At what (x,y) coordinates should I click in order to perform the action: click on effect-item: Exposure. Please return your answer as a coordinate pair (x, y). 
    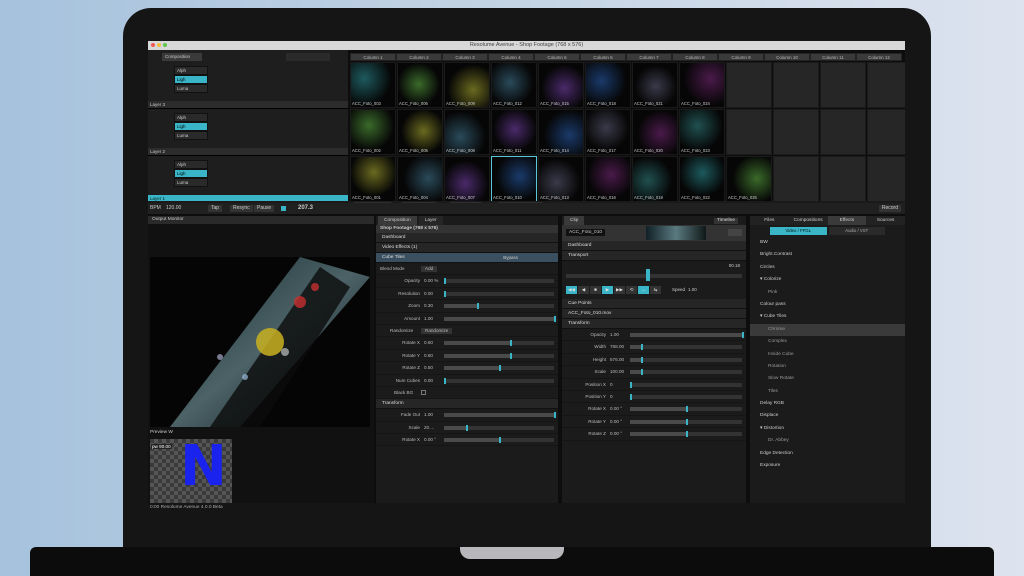
    Looking at the image, I should click on (827, 466).